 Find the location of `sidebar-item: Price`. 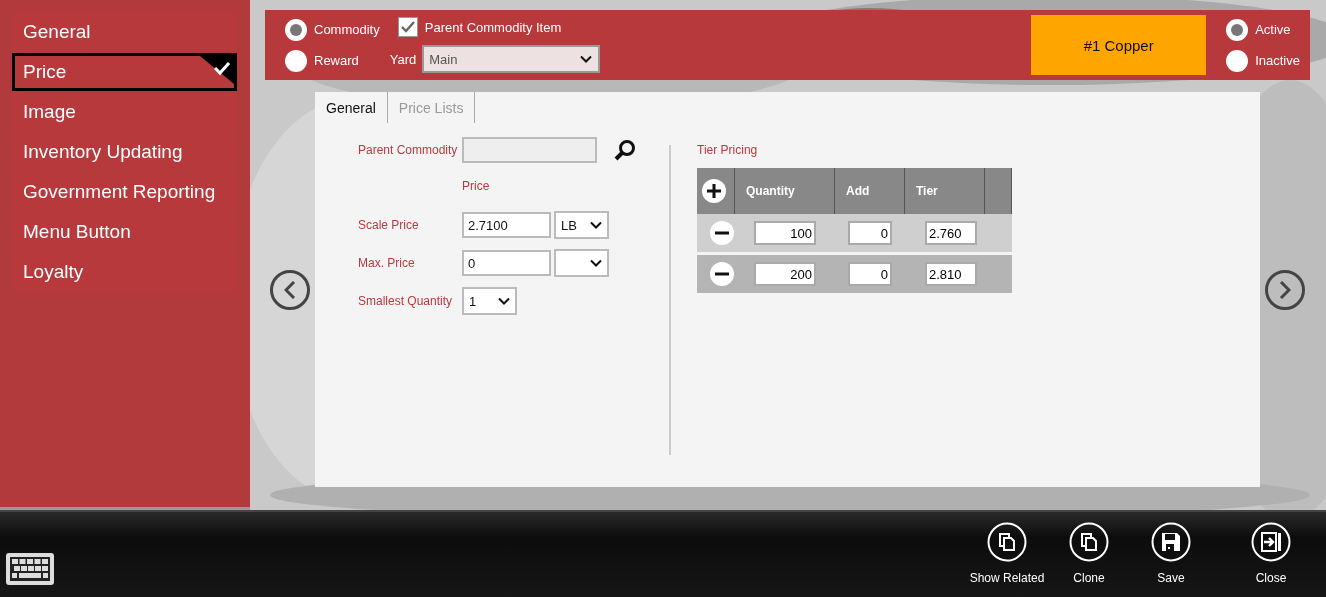

sidebar-item: Price is located at coordinates (124, 72).